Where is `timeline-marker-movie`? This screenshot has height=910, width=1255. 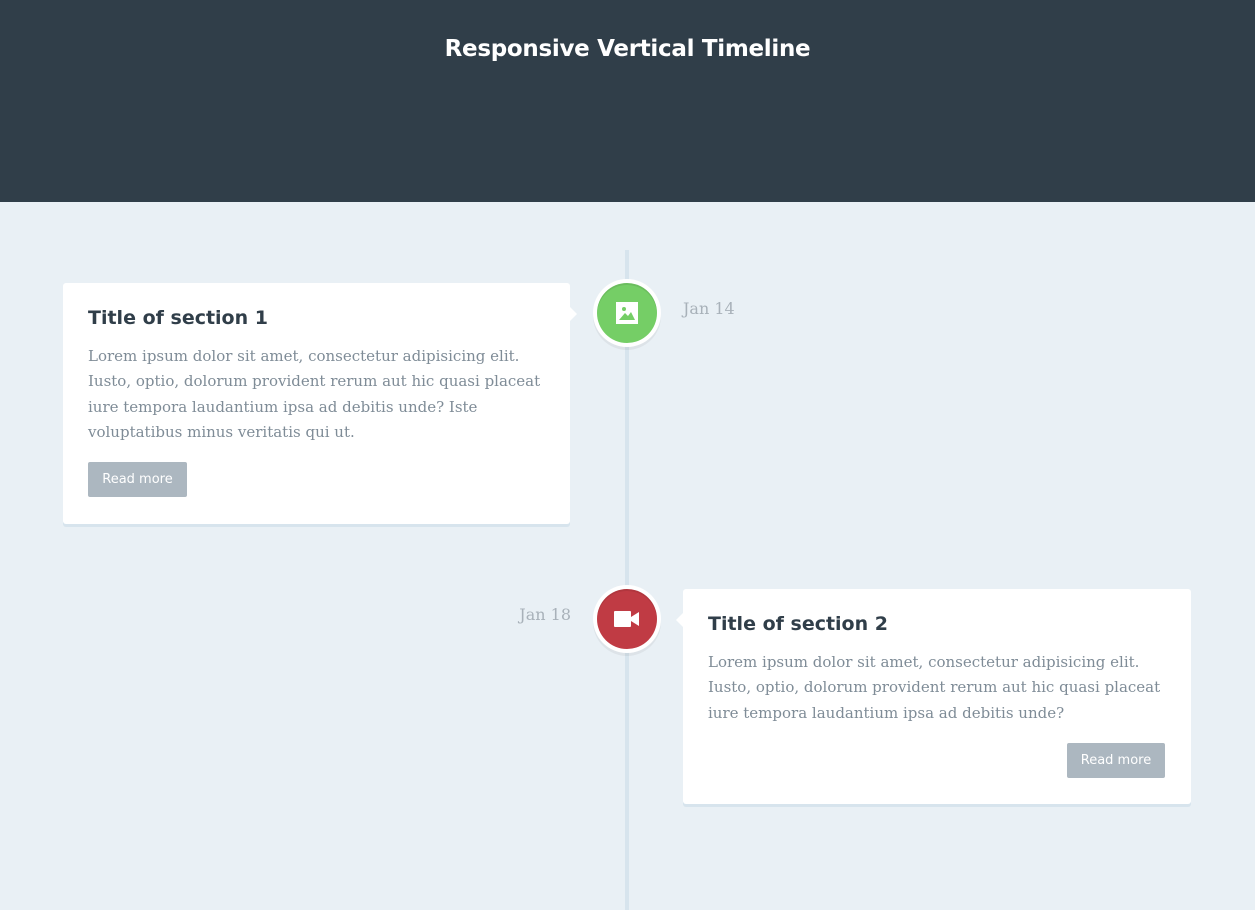 timeline-marker-movie is located at coordinates (627, 619).